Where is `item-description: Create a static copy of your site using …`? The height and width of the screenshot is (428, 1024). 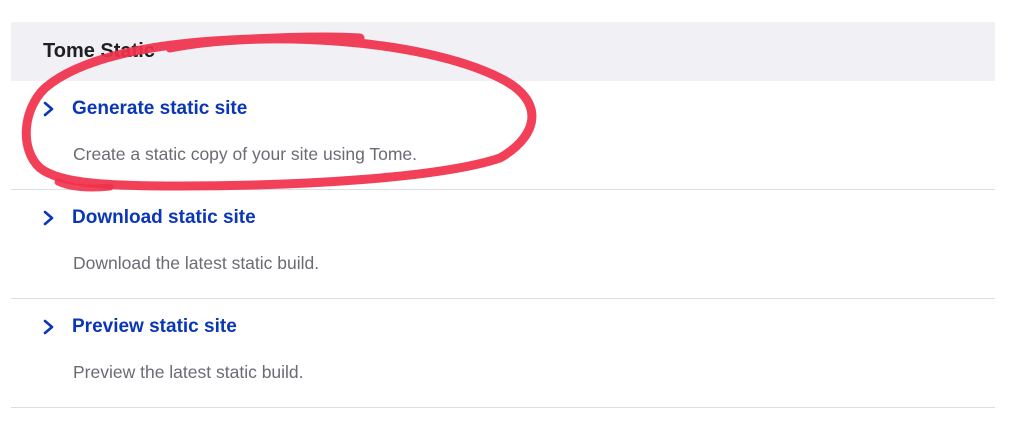 item-description: Create a static copy of your site using … is located at coordinates (245, 154).